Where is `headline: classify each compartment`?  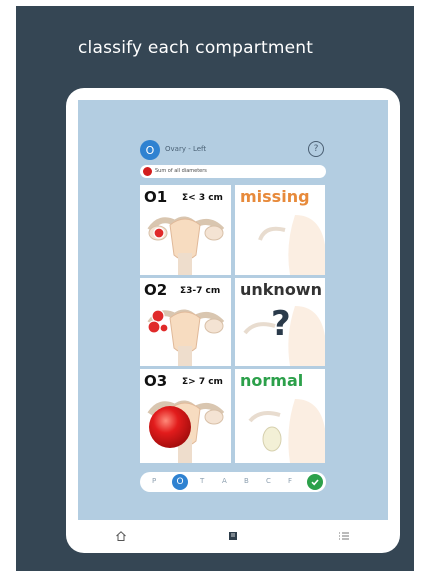 headline: classify each compartment is located at coordinates (196, 48).